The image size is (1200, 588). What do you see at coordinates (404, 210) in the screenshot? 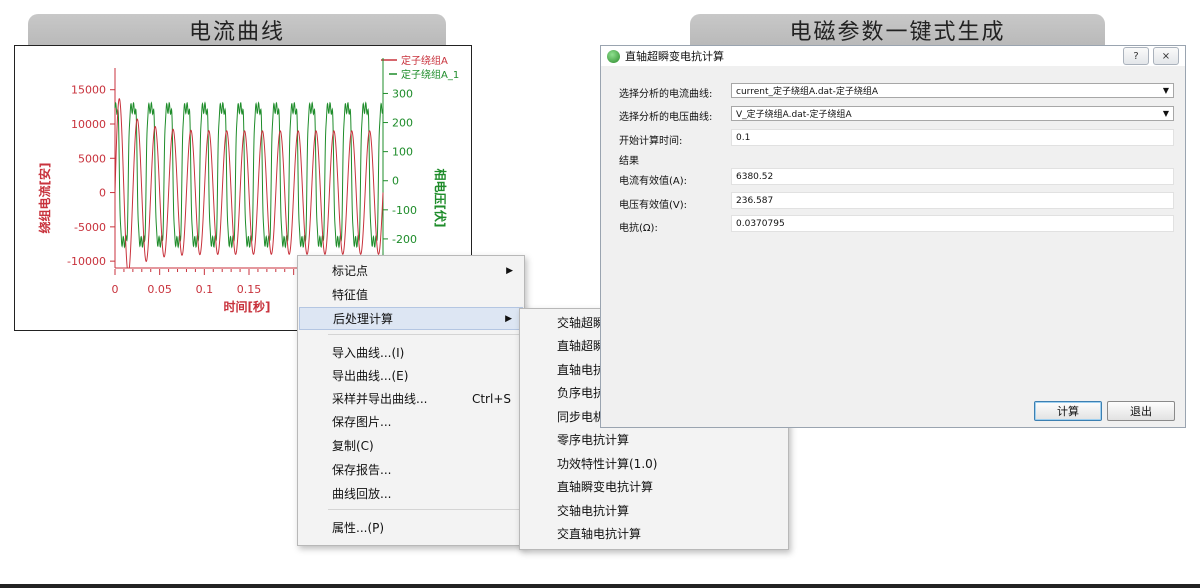
I see `right-axis-tick-label: -100` at bounding box center [404, 210].